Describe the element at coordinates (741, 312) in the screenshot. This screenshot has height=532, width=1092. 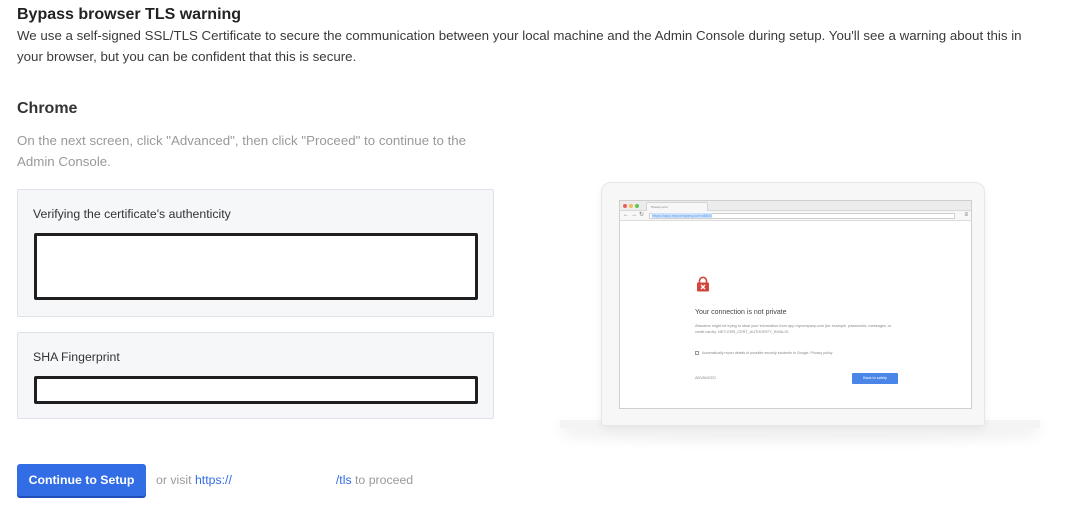
I see `error-title: Your connection is not private` at that location.